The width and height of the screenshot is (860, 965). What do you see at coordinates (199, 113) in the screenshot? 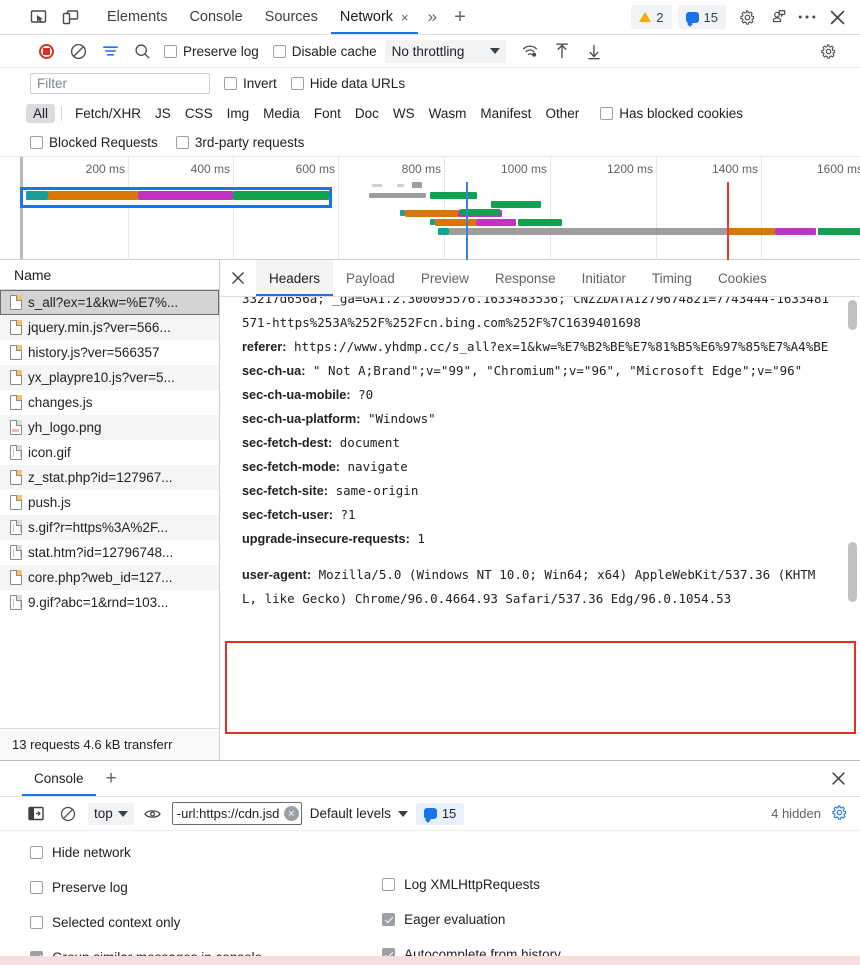
I see `filter-type-css: CSS` at bounding box center [199, 113].